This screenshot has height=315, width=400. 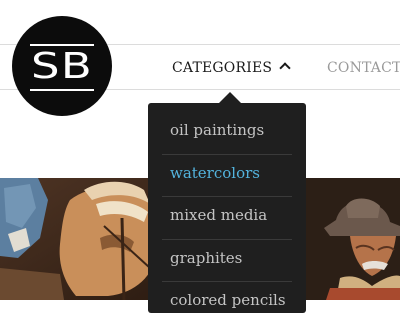 I want to click on dropdown-item-label: oil paintings, so click(x=217, y=130).